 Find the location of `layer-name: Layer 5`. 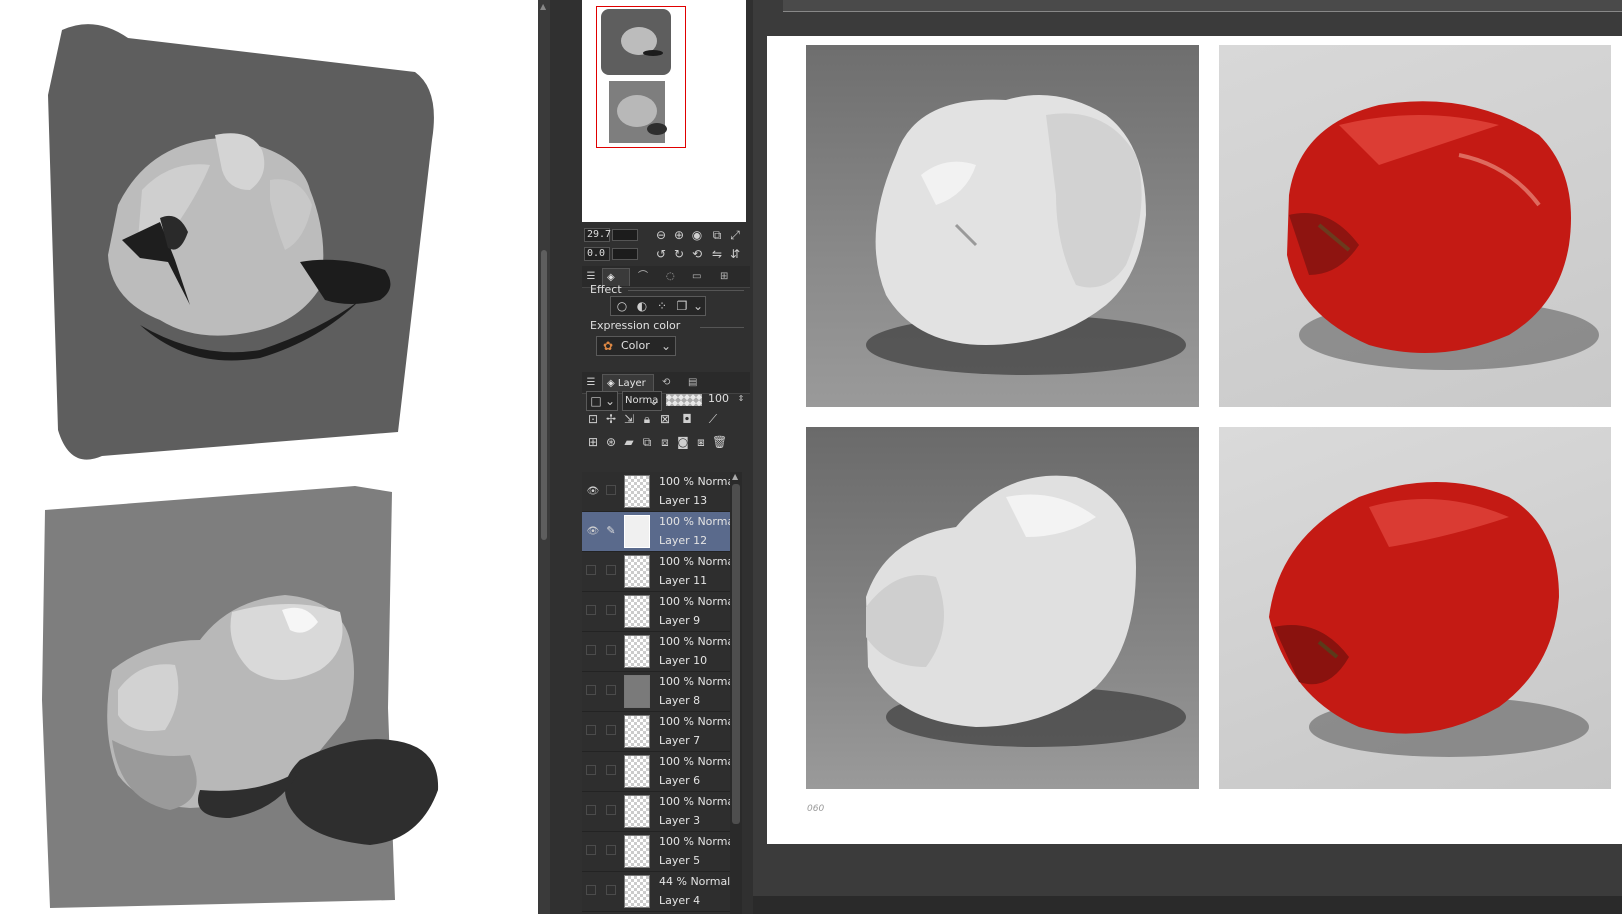

layer-name: Layer 5 is located at coordinates (679, 860).